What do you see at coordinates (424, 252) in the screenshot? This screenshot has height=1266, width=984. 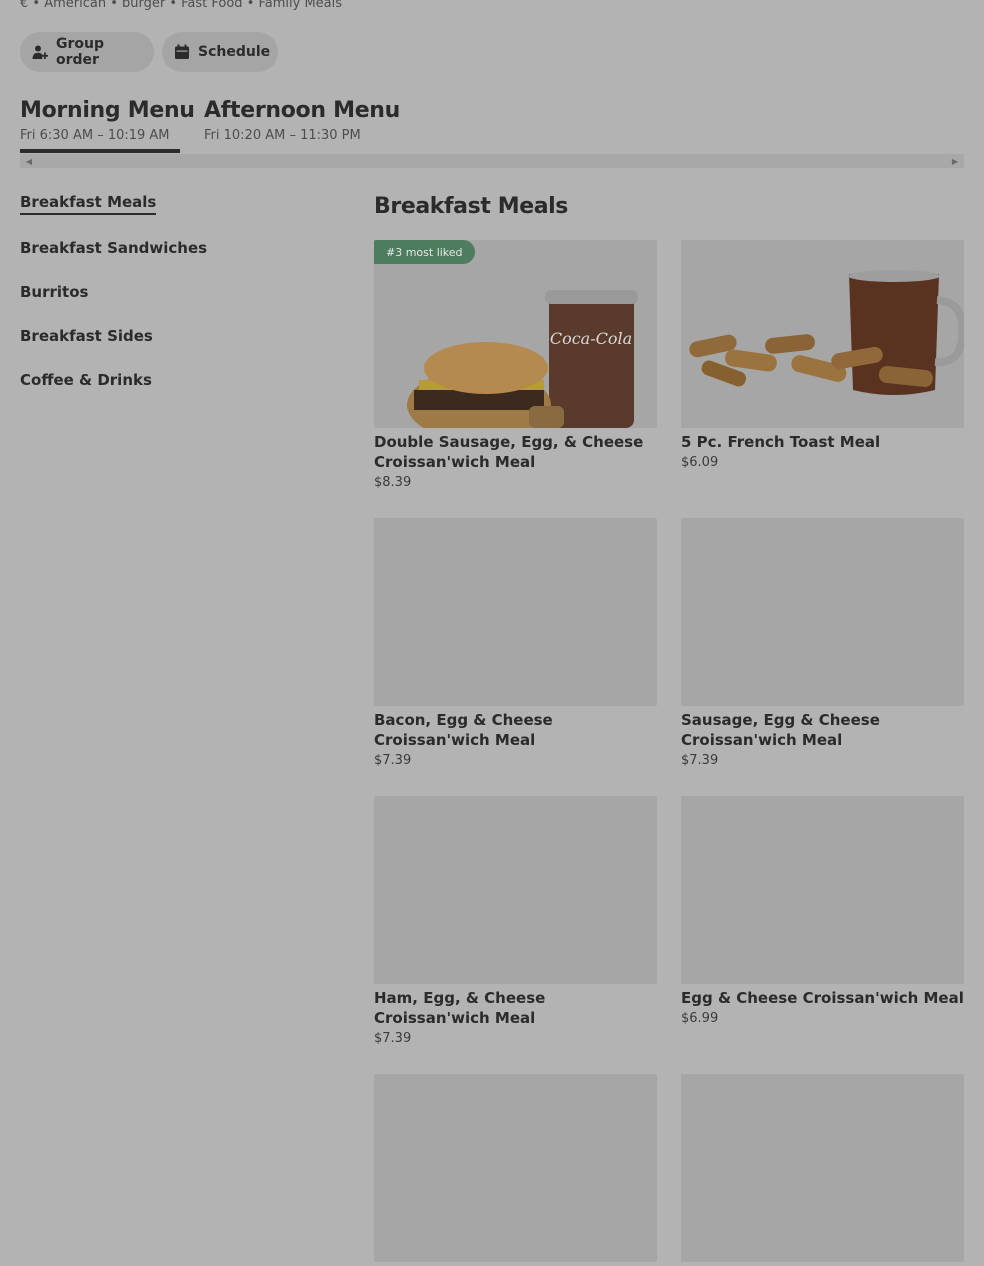 I see `most-liked-badge: #3 most liked` at bounding box center [424, 252].